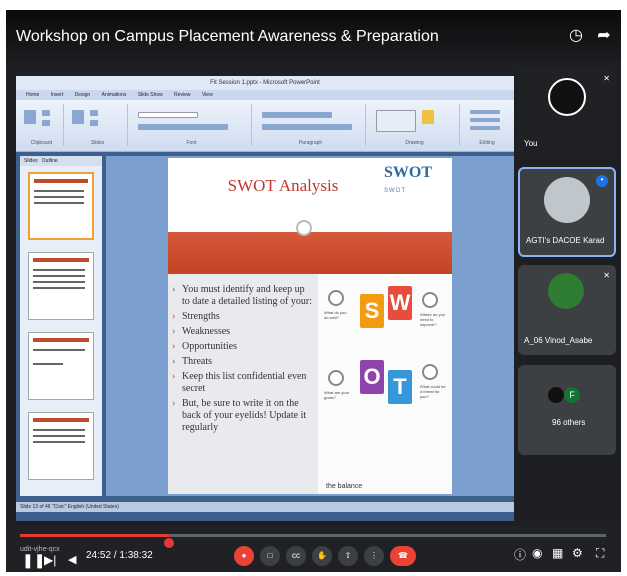 The width and height of the screenshot is (627, 576). Describe the element at coordinates (61, 326) in the screenshot. I see `slides-pane: Slides Outline` at that location.